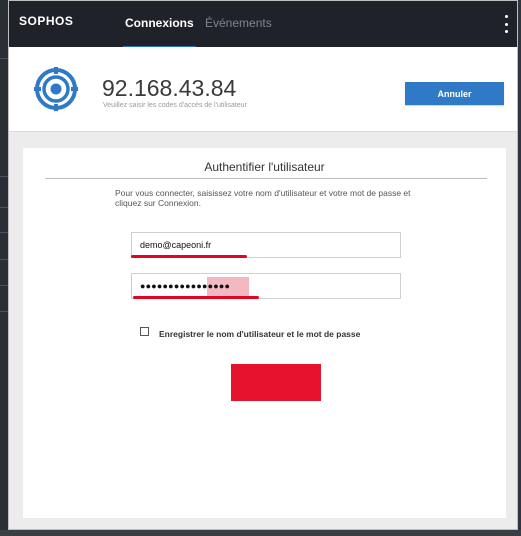  Describe the element at coordinates (144, 331) in the screenshot. I see `remember-checkbox` at that location.